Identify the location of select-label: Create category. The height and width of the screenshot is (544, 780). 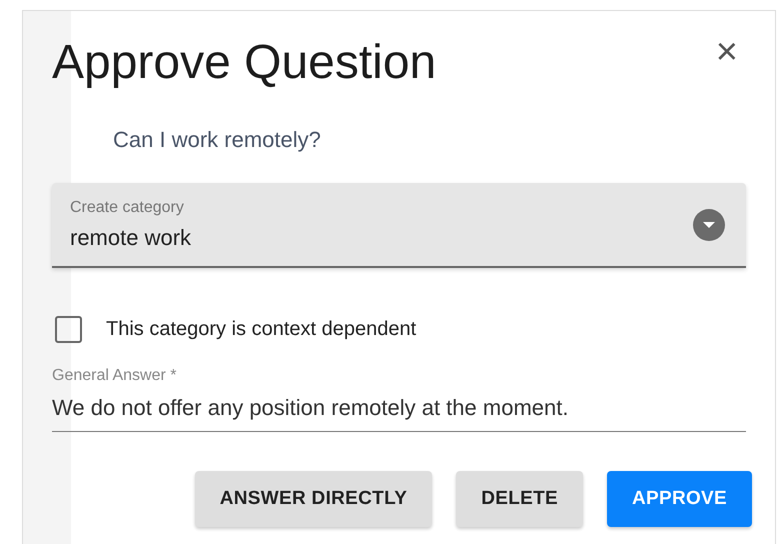
(127, 207).